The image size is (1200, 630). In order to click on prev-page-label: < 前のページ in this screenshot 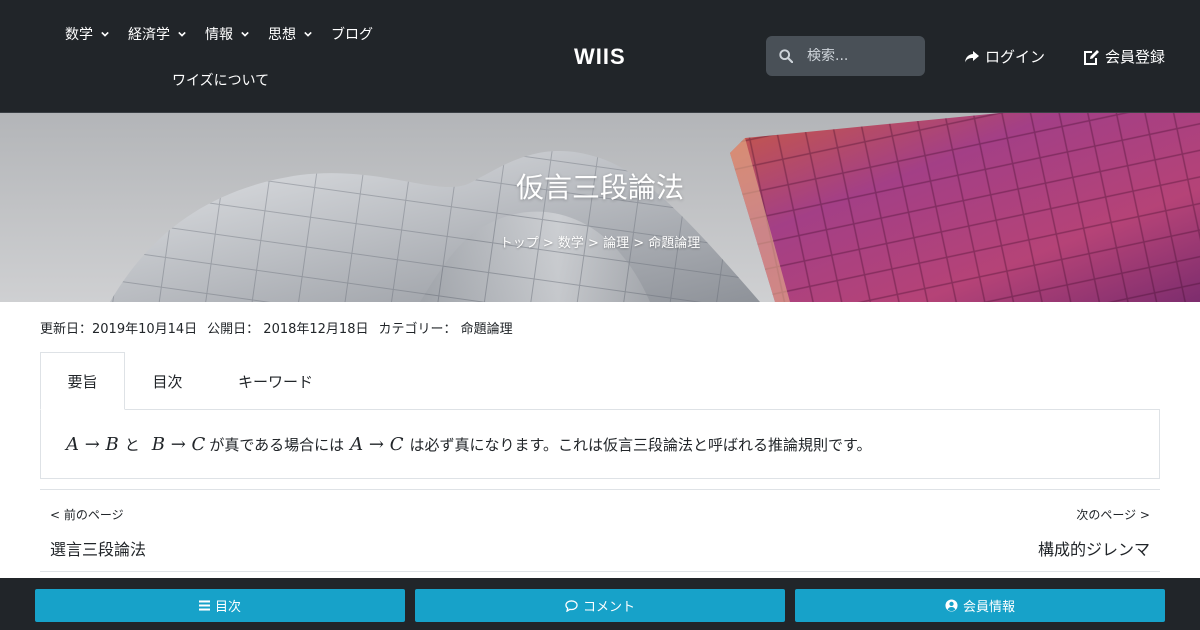, I will do `click(87, 514)`.